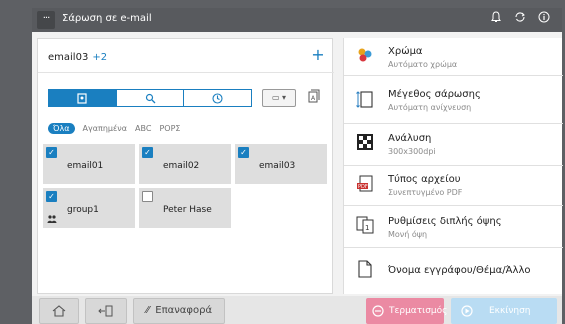  What do you see at coordinates (52, 220) in the screenshot?
I see `group-icon` at bounding box center [52, 220].